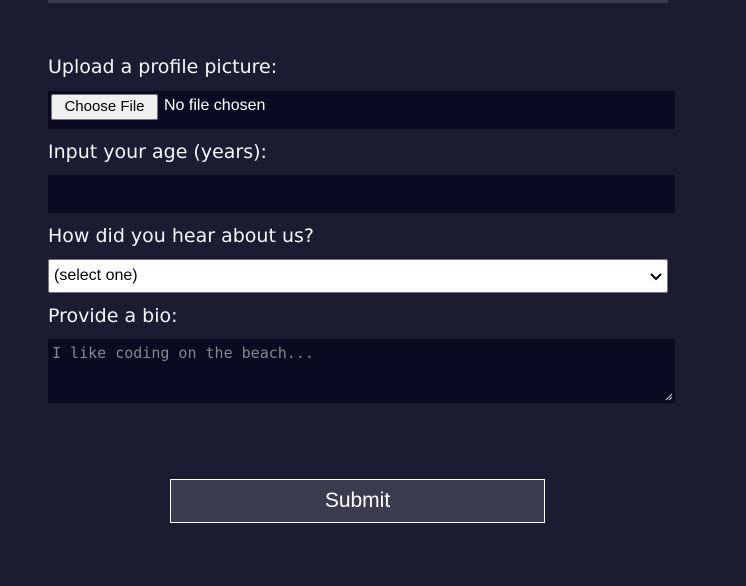  Describe the element at coordinates (104, 107) in the screenshot. I see `choose-file-button: Choose File` at that location.